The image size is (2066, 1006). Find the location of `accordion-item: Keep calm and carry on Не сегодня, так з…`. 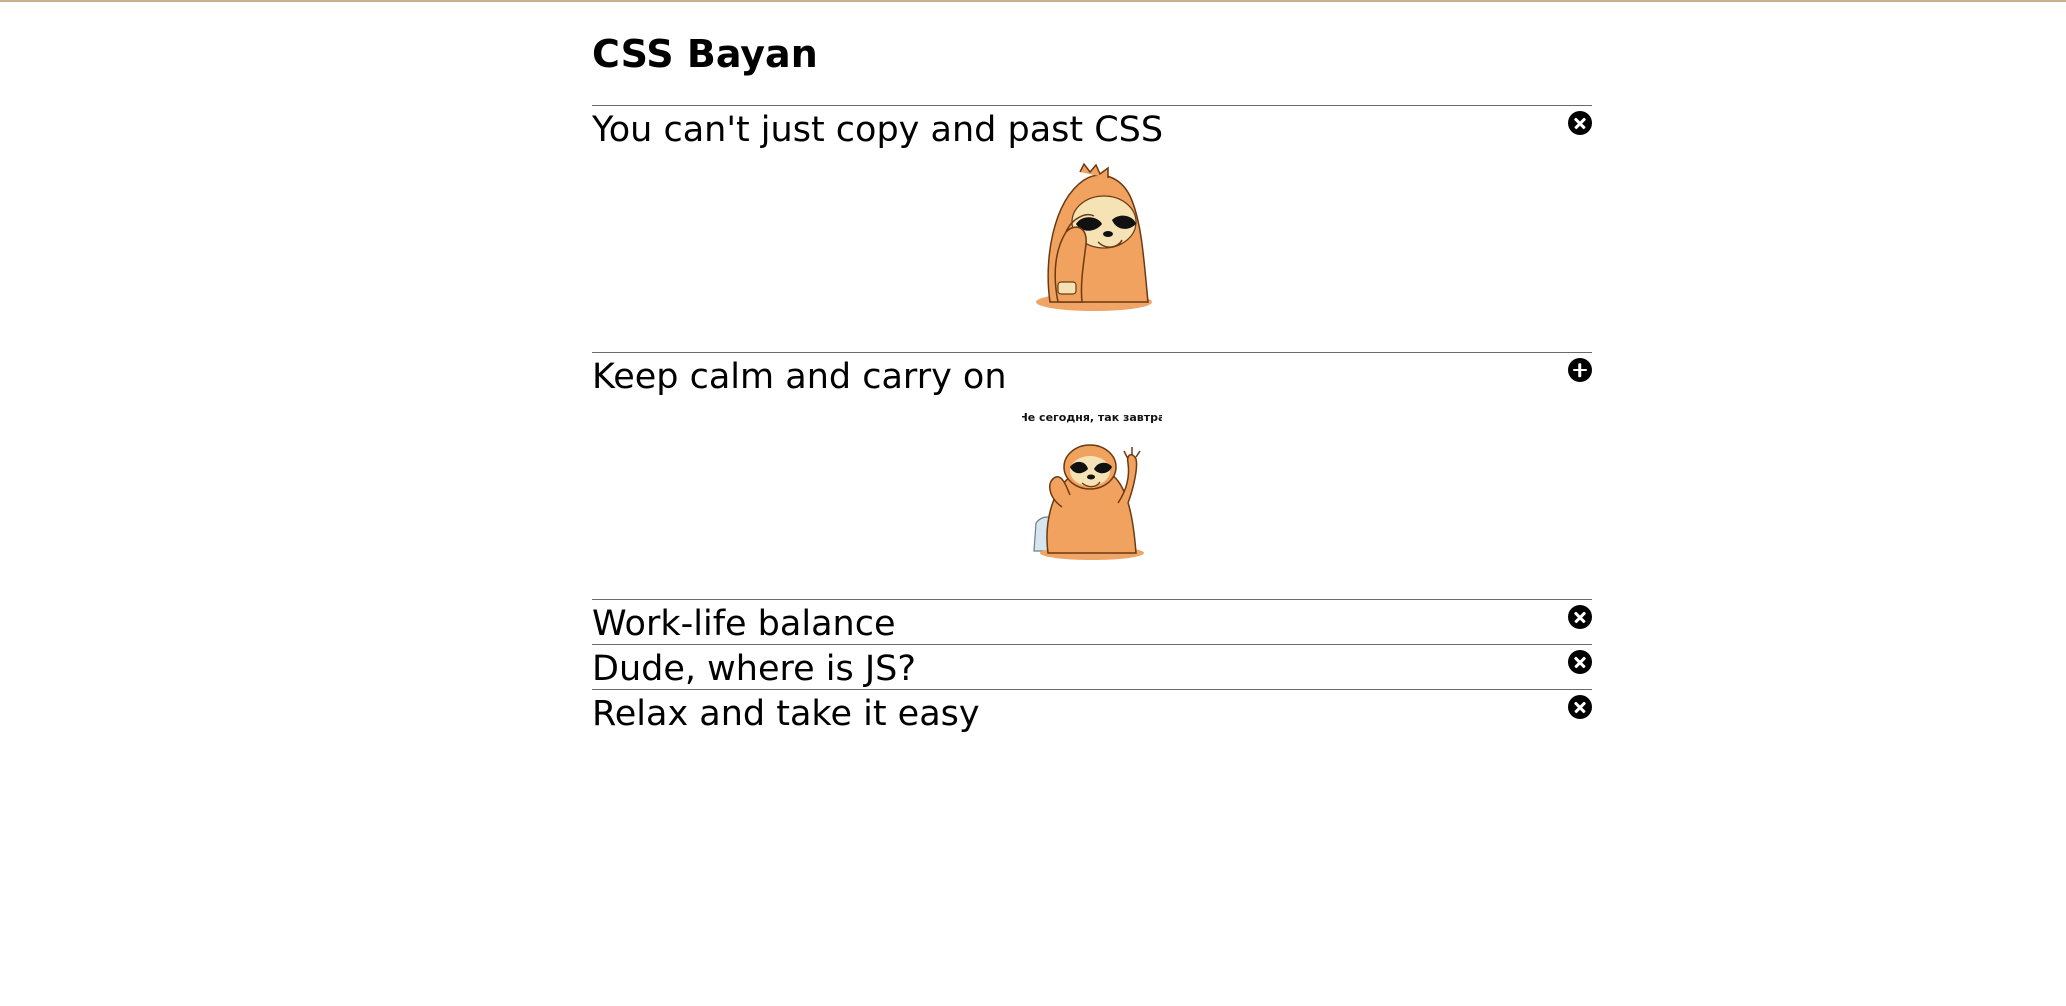

accordion-item: Keep calm and carry on Не сегодня, так з… is located at coordinates (1092, 475).